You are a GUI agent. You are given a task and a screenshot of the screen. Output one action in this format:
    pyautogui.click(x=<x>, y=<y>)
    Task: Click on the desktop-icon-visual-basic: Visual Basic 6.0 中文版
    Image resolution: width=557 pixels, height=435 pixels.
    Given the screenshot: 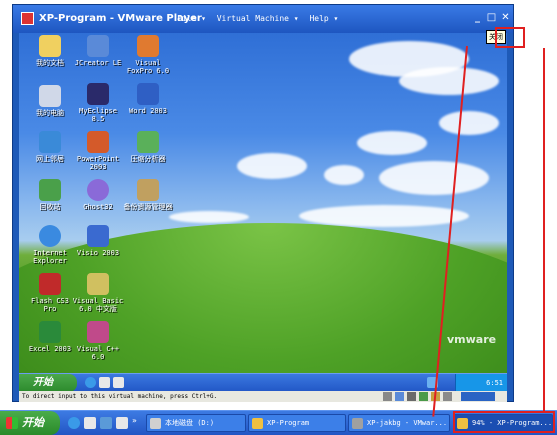 What is the action you would take?
    pyautogui.click(x=98, y=293)
    